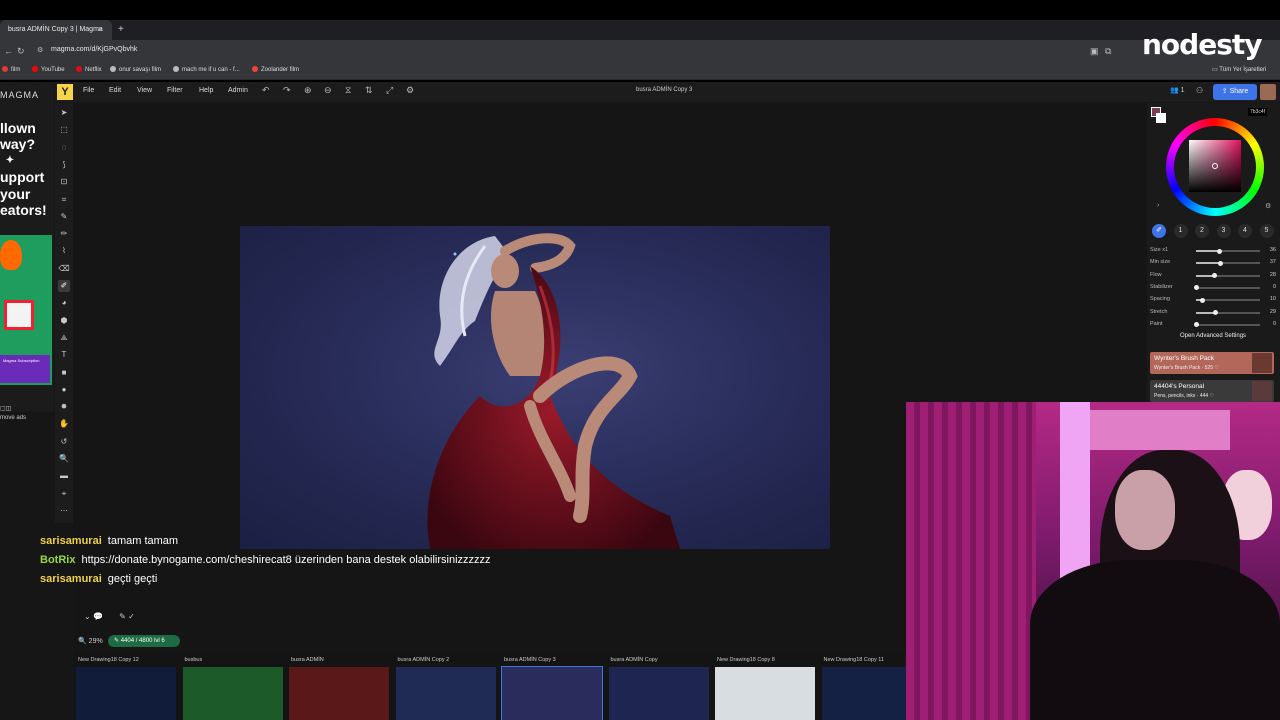 This screenshot has height=720, width=1280. I want to click on menu-view: View, so click(144, 90).